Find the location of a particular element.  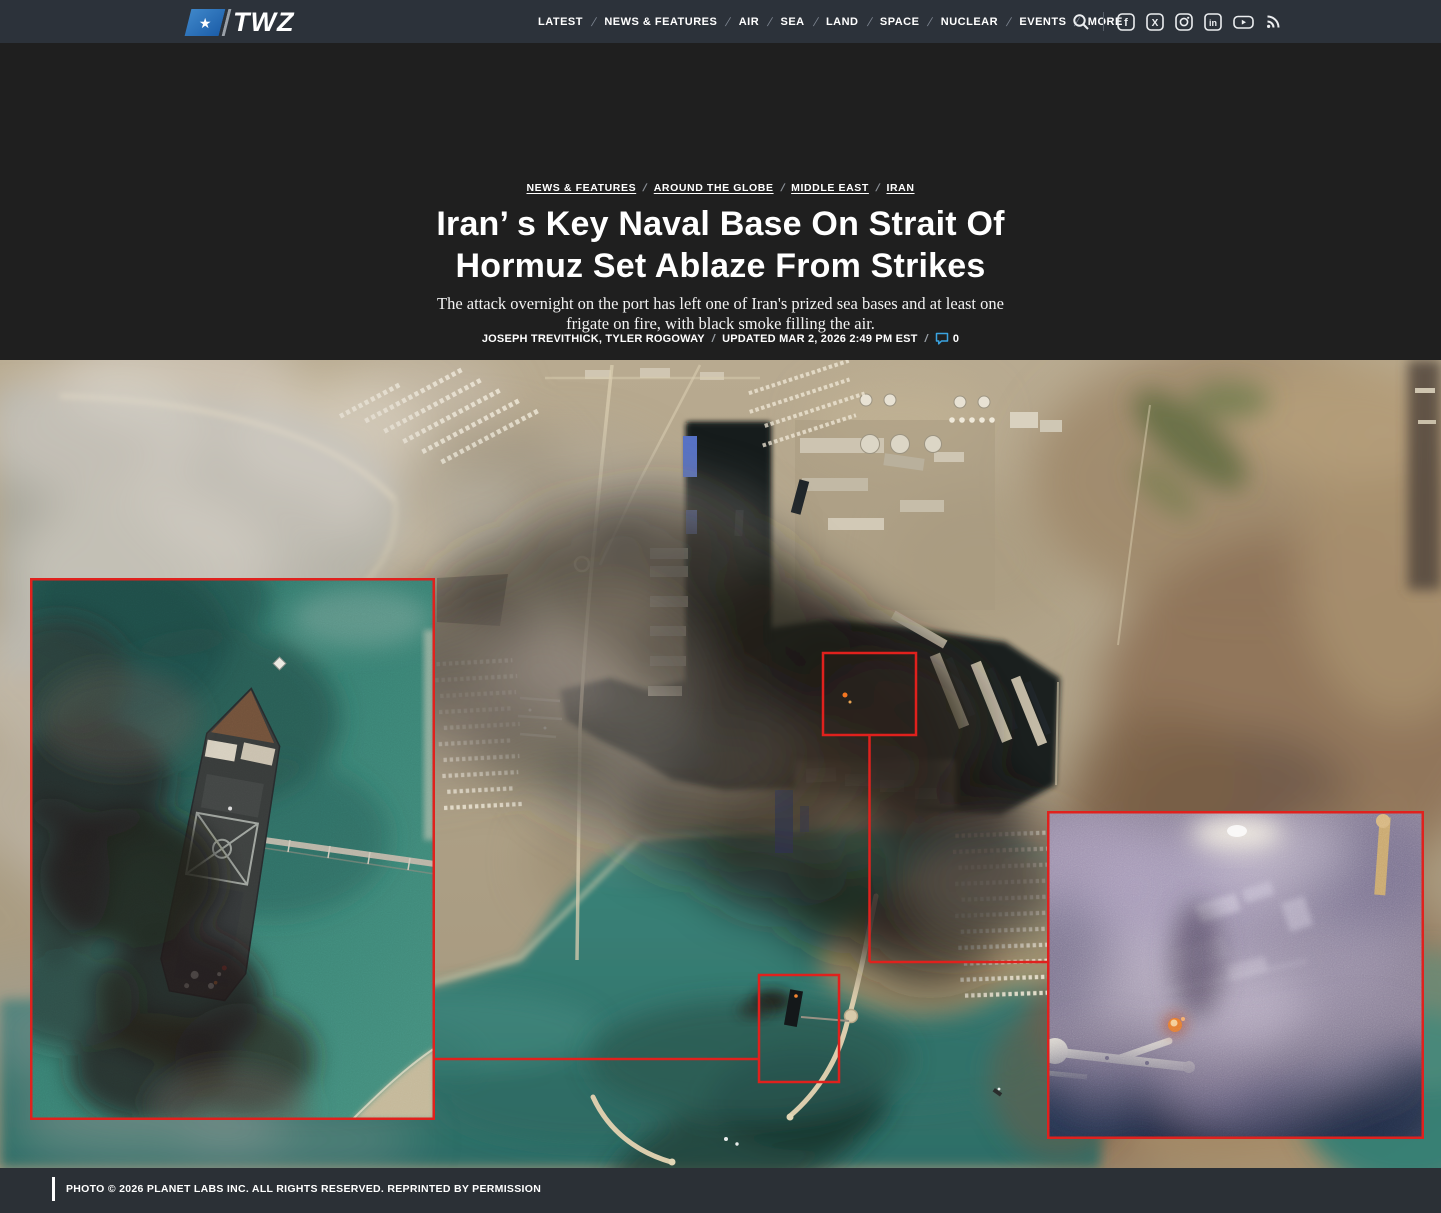

linkedin-glyph: in is located at coordinates (1213, 23).